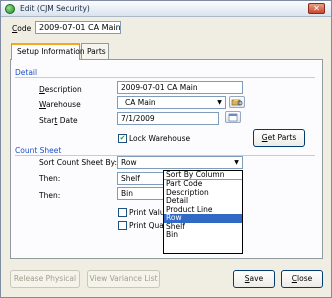  What do you see at coordinates (165, 77) in the screenshot?
I see `detail-divider` at bounding box center [165, 77].